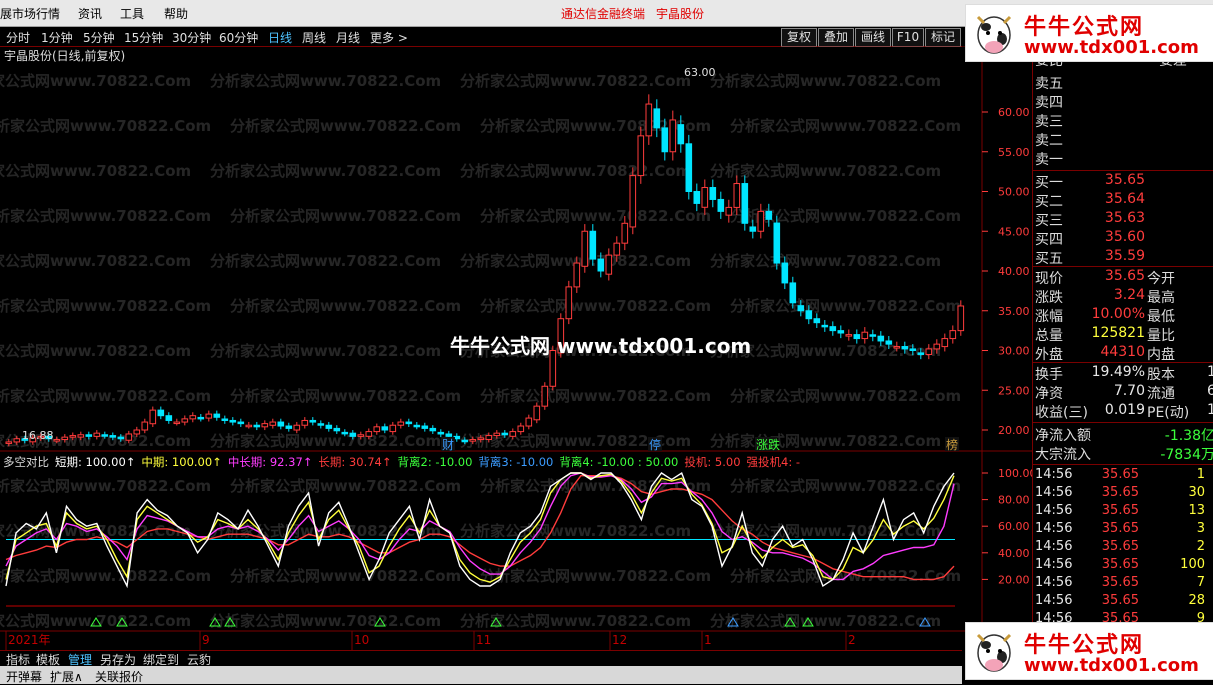  Describe the element at coordinates (238, 37) in the screenshot. I see `period-60min: 60分钟` at that location.